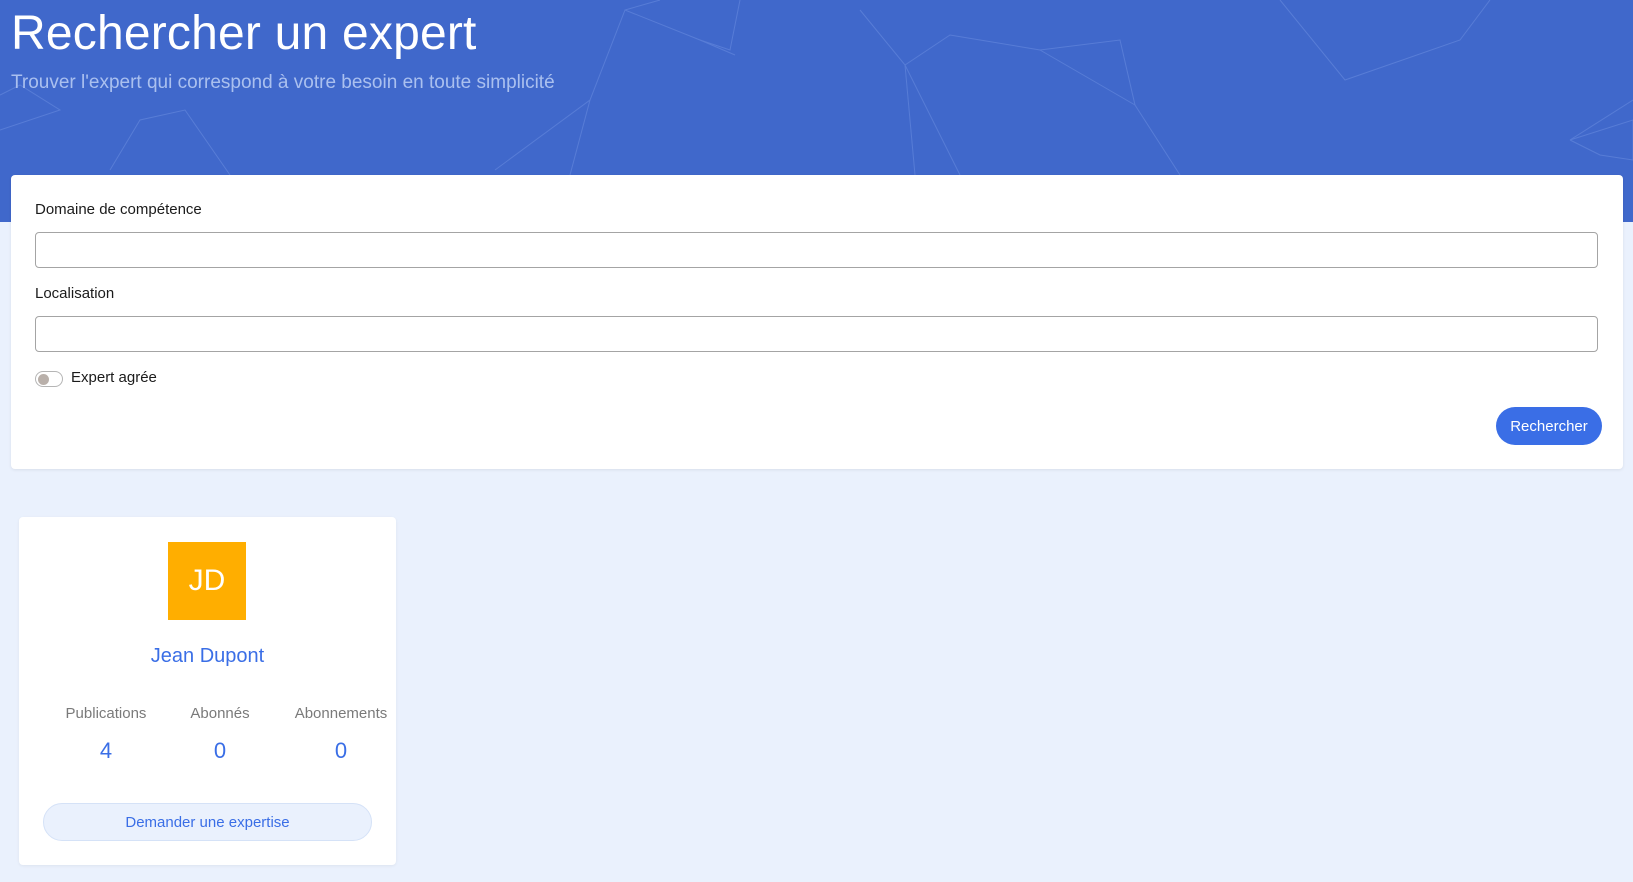 The image size is (1633, 882). What do you see at coordinates (207, 581) in the screenshot?
I see `avatar: JD` at bounding box center [207, 581].